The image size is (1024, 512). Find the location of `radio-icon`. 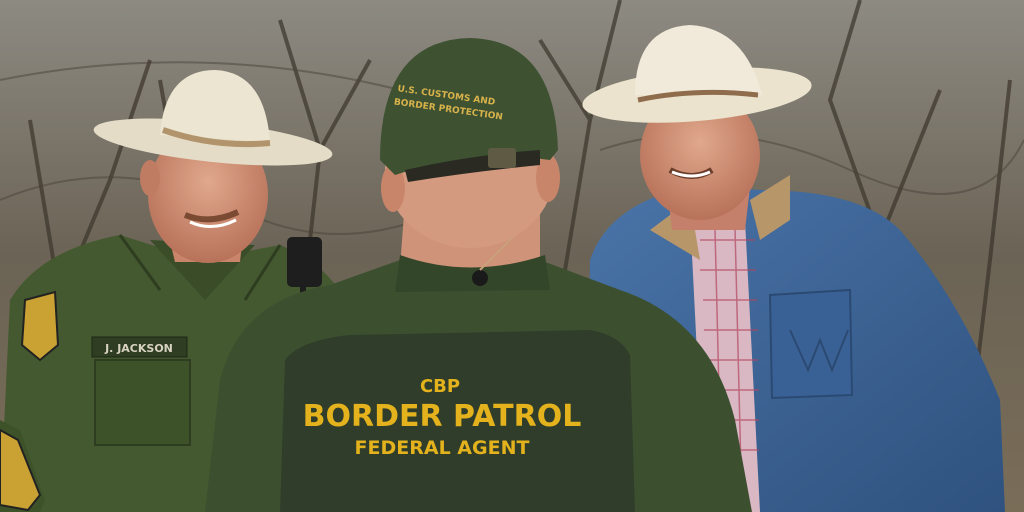

radio-icon is located at coordinates (304, 262).